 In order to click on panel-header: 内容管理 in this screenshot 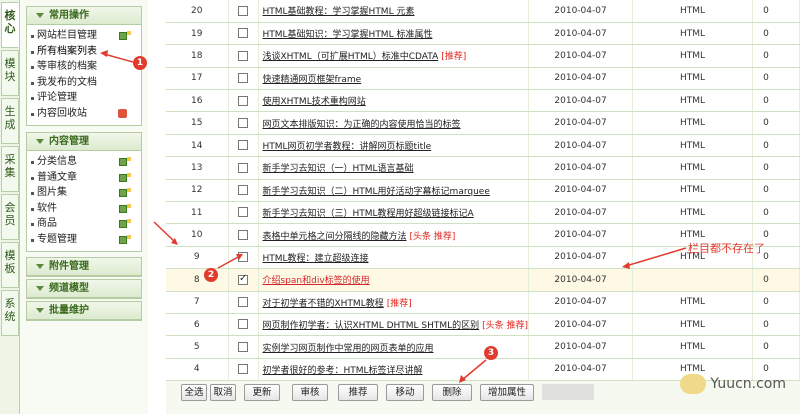, I will do `click(84, 142)`.